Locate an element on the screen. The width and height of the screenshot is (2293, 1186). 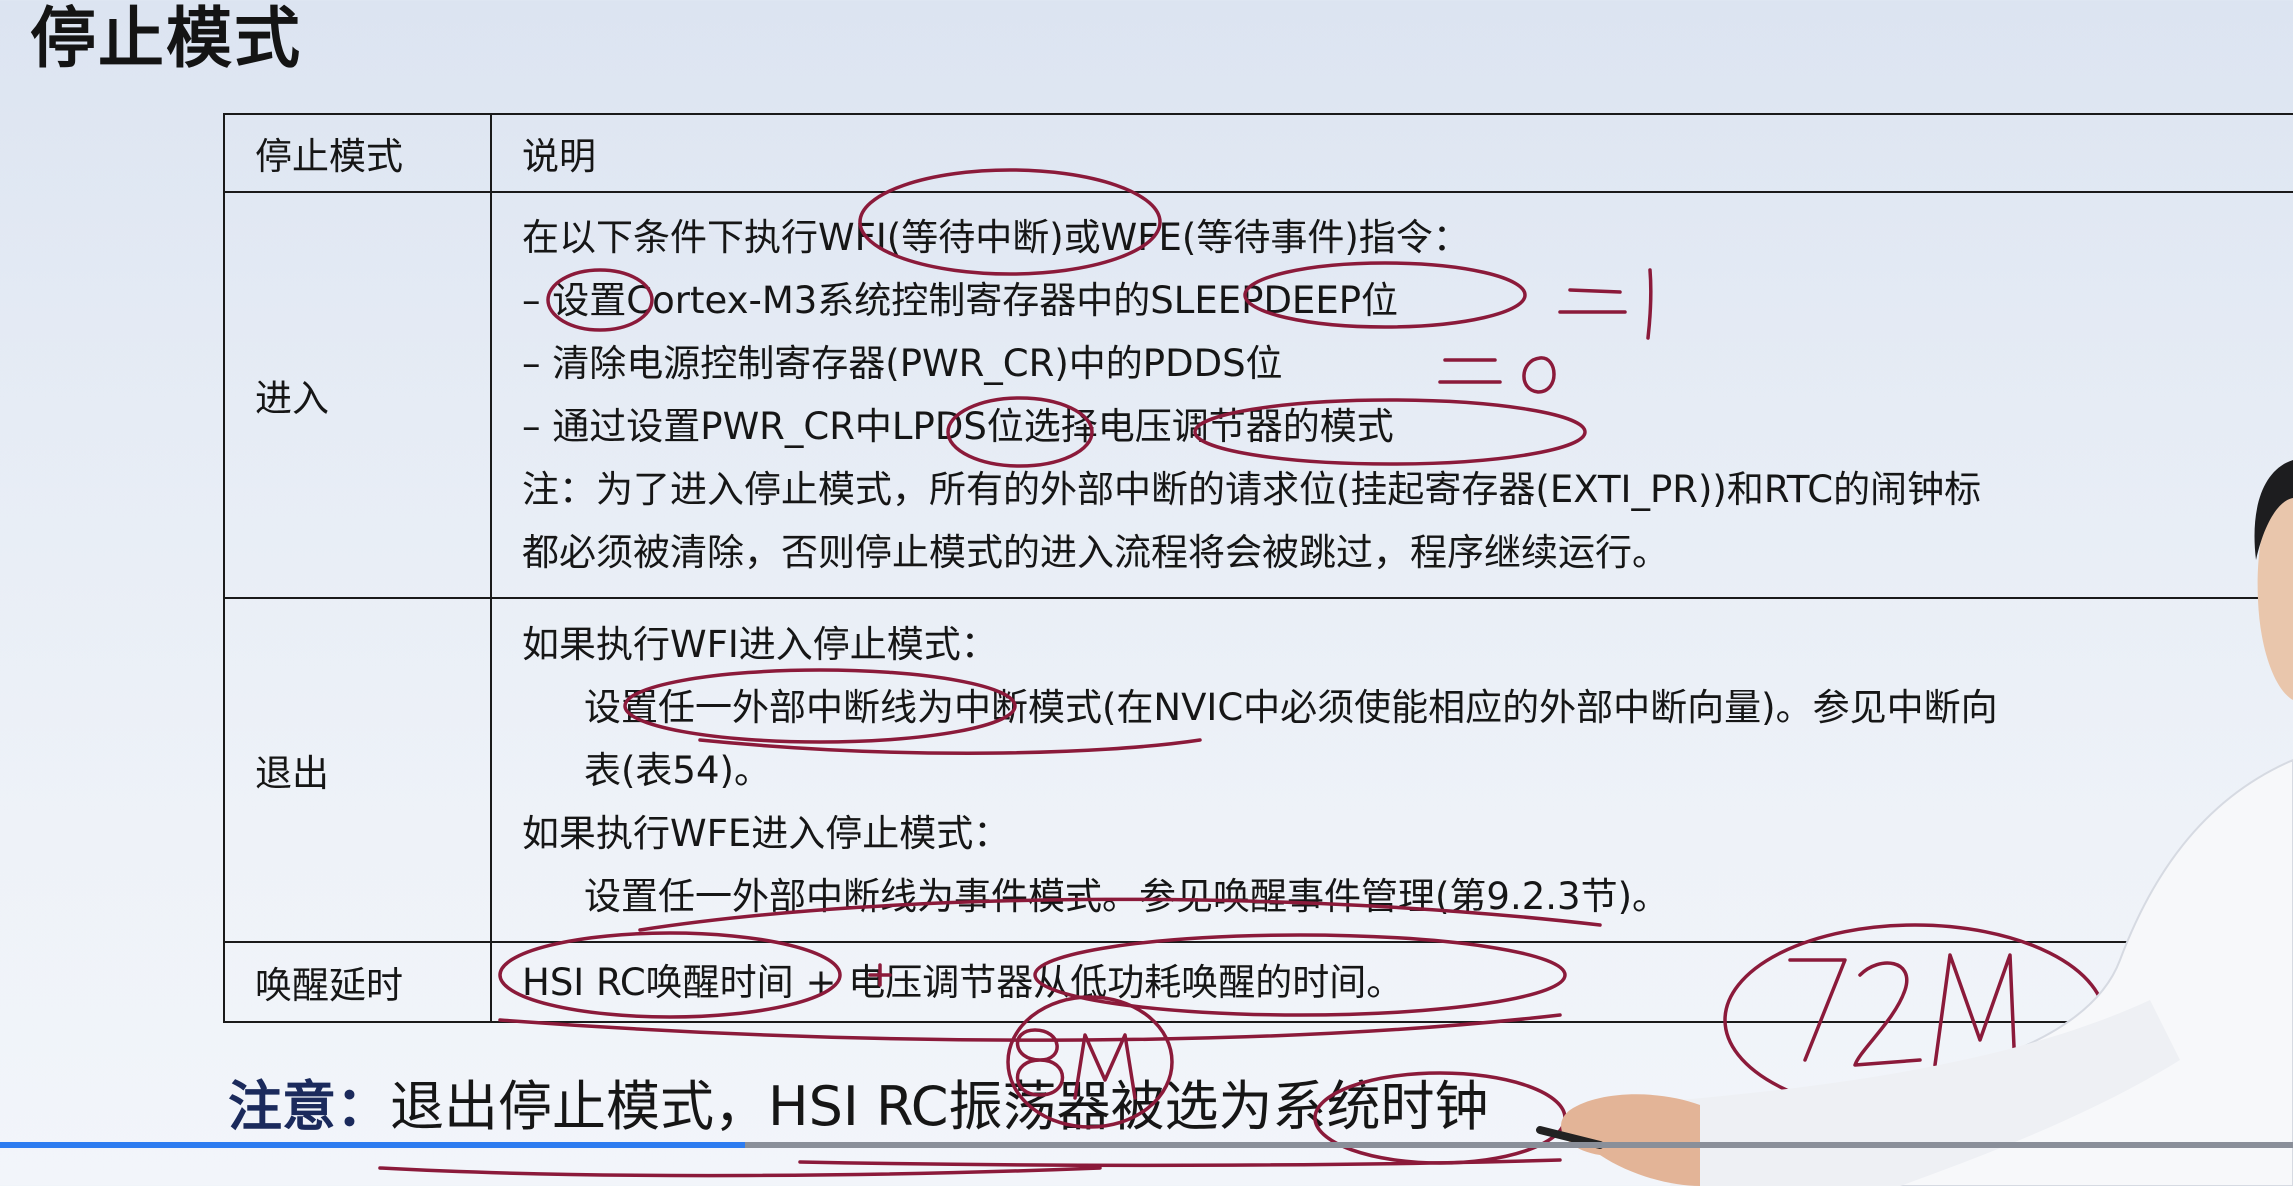
video-progress-played is located at coordinates (373, 1145).